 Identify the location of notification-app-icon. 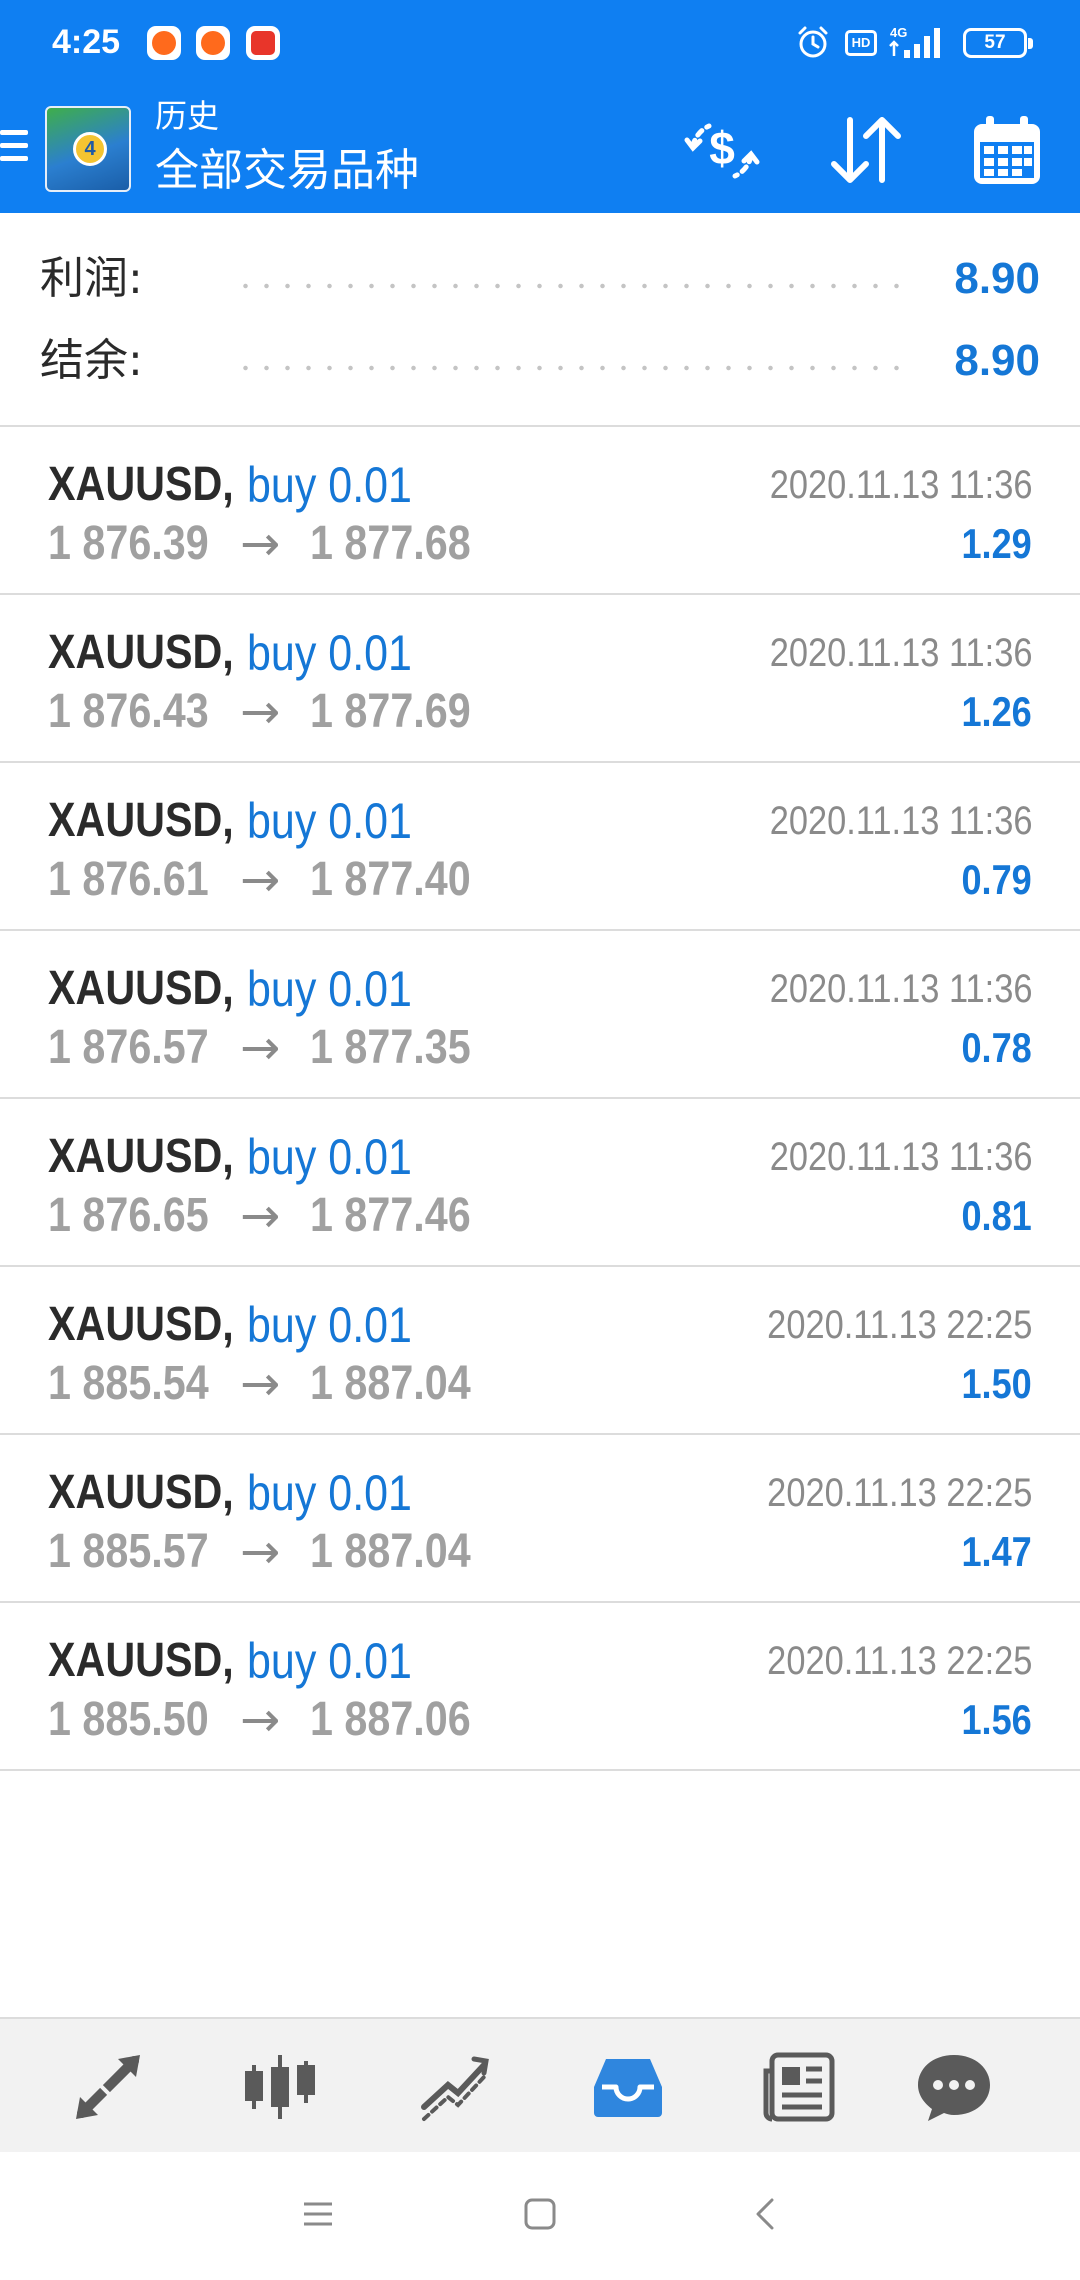
(263, 43).